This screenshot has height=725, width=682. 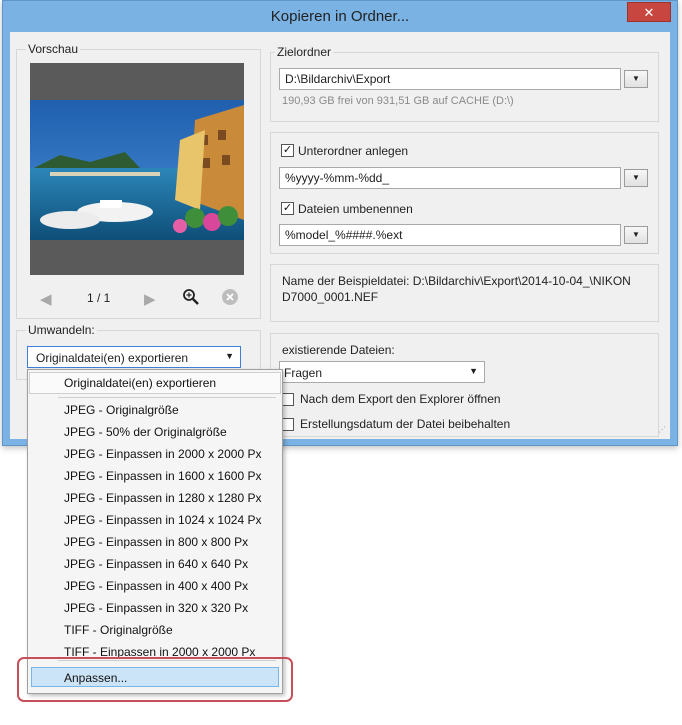 What do you see at coordinates (162, 498) in the screenshot?
I see `menu-item: JPEG - Einpassen in 1280 x 1280 Px` at bounding box center [162, 498].